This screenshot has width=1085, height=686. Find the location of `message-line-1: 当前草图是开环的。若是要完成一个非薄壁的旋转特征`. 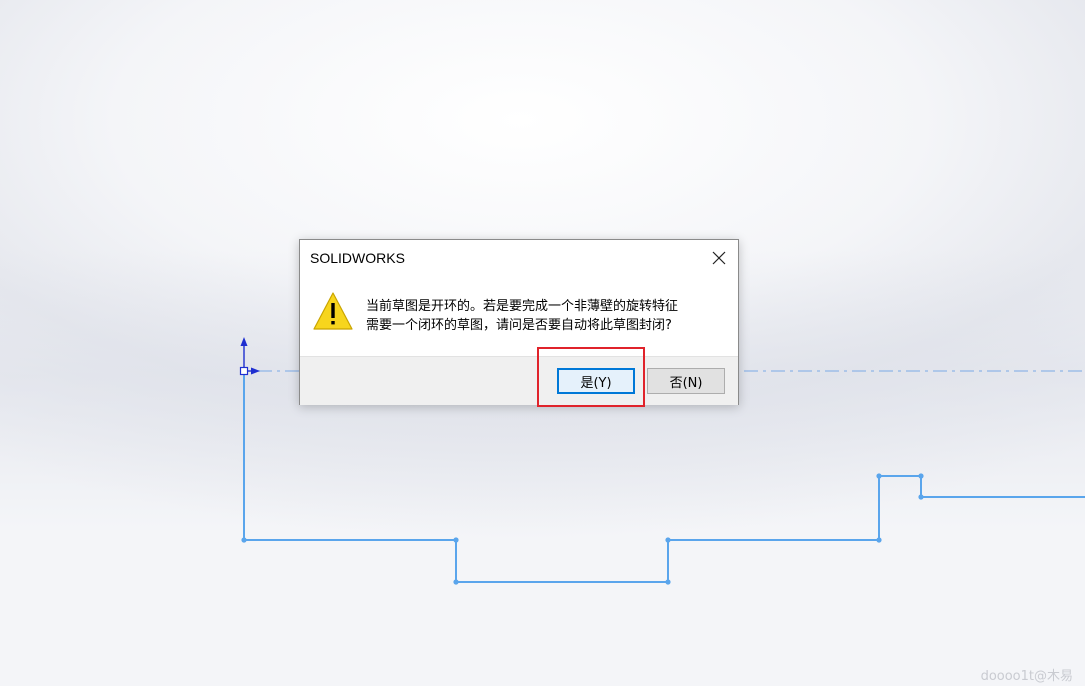

message-line-1: 当前草图是开环的。若是要完成一个非薄壁的旋转特征 is located at coordinates (522, 306).